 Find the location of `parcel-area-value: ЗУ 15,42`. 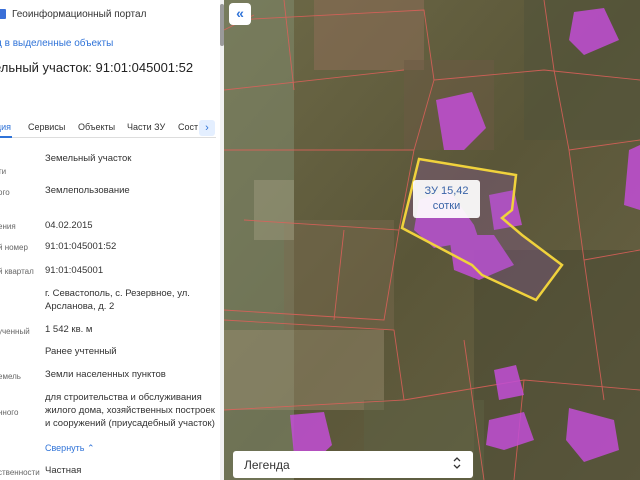

parcel-area-value: ЗУ 15,42 is located at coordinates (446, 191).